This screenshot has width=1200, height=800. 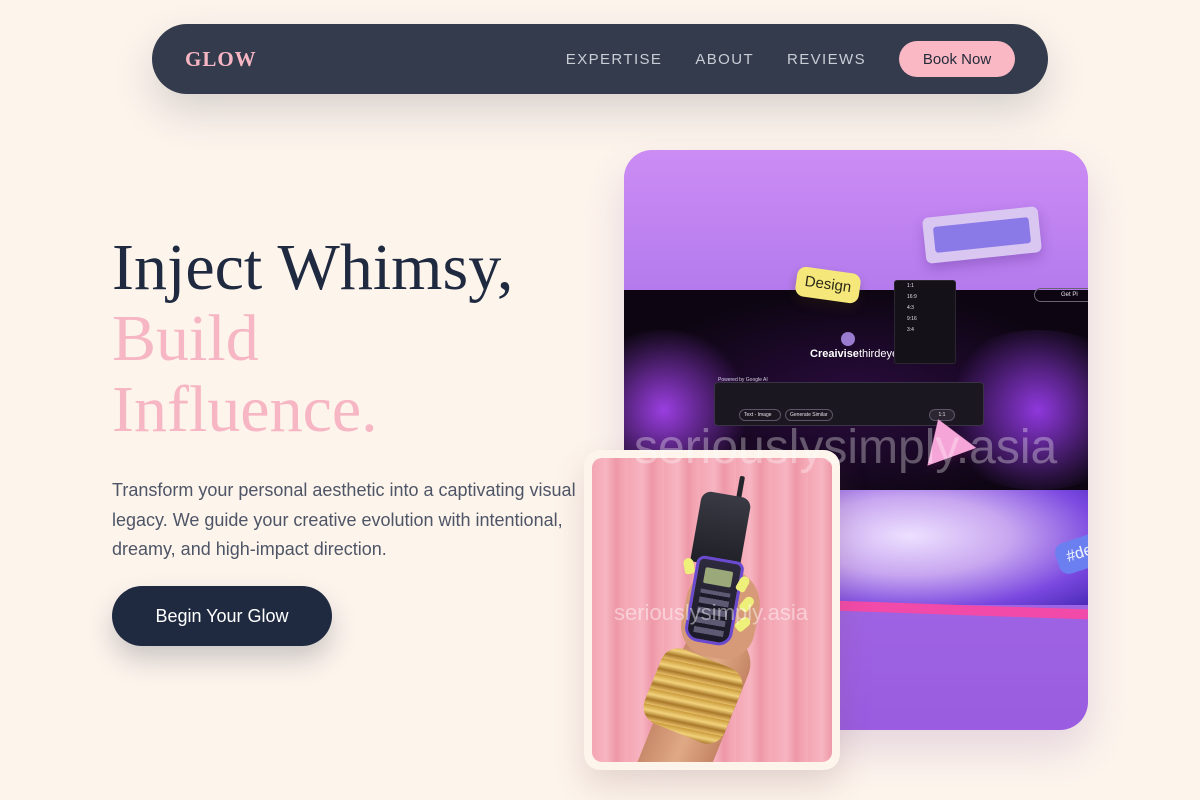 What do you see at coordinates (846, 447) in the screenshot?
I see `image-watermark: seriouslysimply.asia` at bounding box center [846, 447].